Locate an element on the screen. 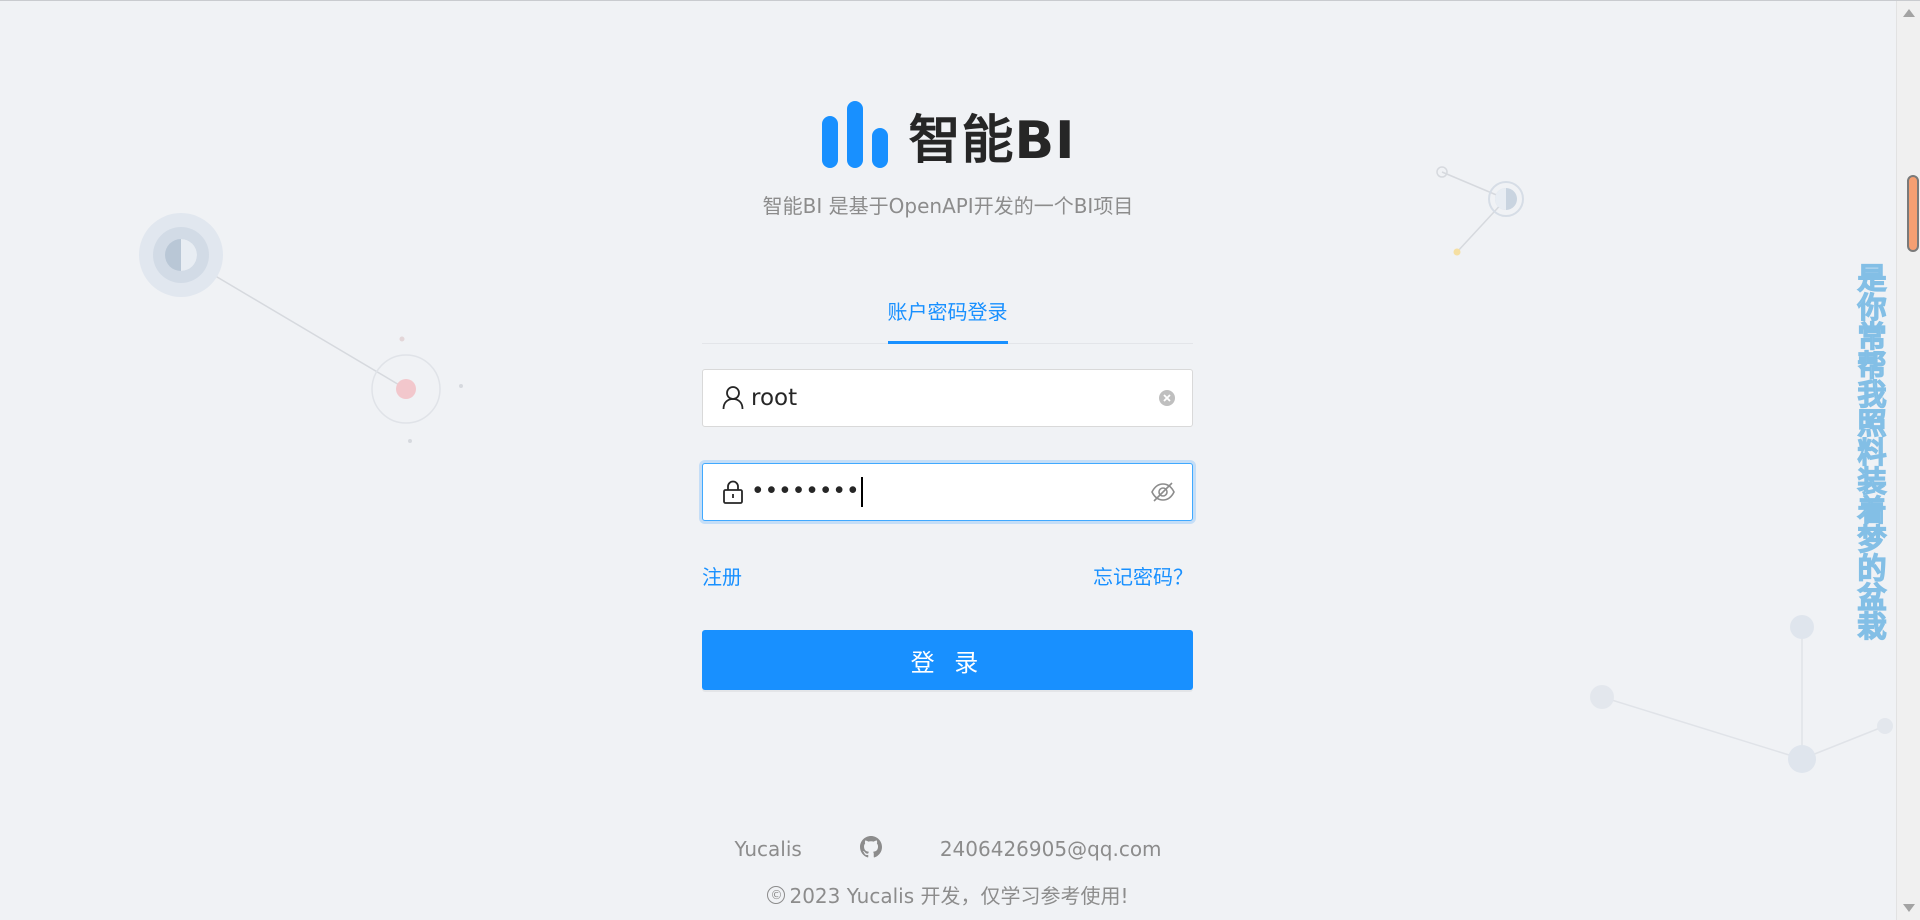 The image size is (1920, 920). copyright: © 2023 Yucalis 开发，仅学习参考使用! is located at coordinates (948, 894).